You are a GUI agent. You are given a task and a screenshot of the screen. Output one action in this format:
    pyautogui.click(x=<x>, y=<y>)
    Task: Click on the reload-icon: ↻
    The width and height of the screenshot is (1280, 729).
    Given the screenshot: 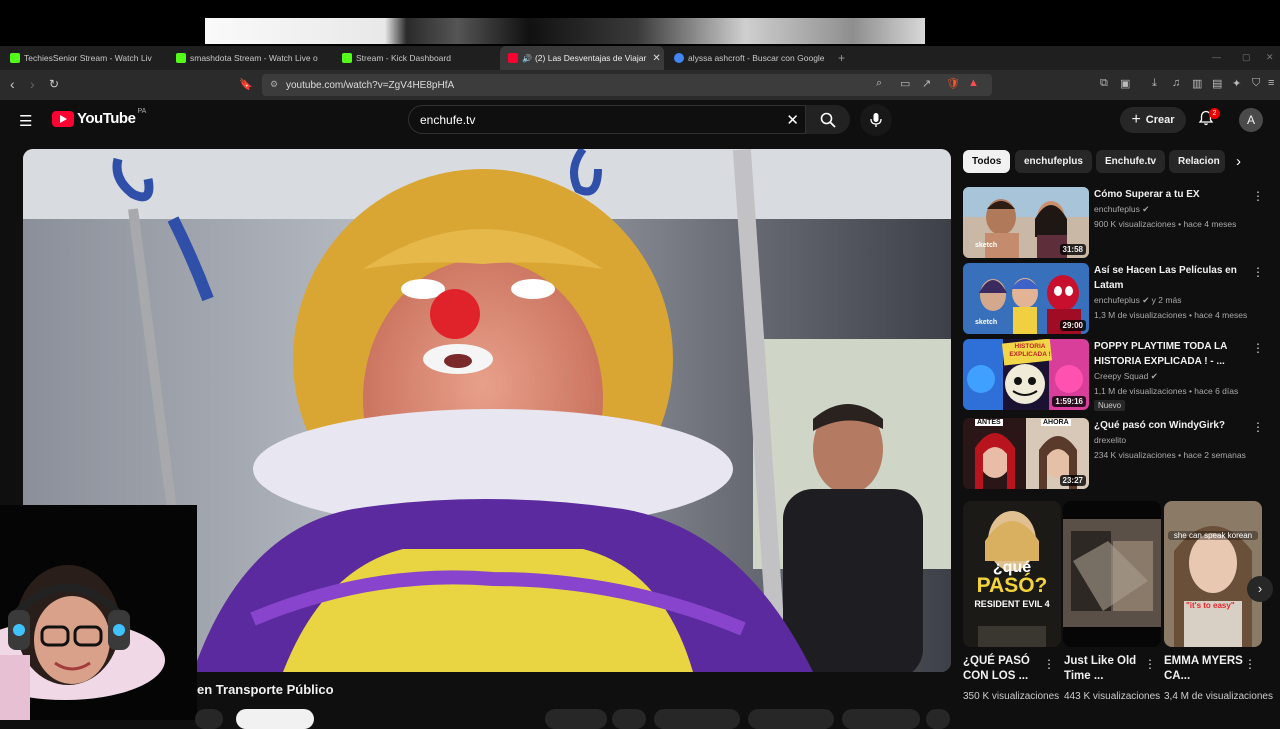 What is the action you would take?
    pyautogui.click(x=54, y=84)
    